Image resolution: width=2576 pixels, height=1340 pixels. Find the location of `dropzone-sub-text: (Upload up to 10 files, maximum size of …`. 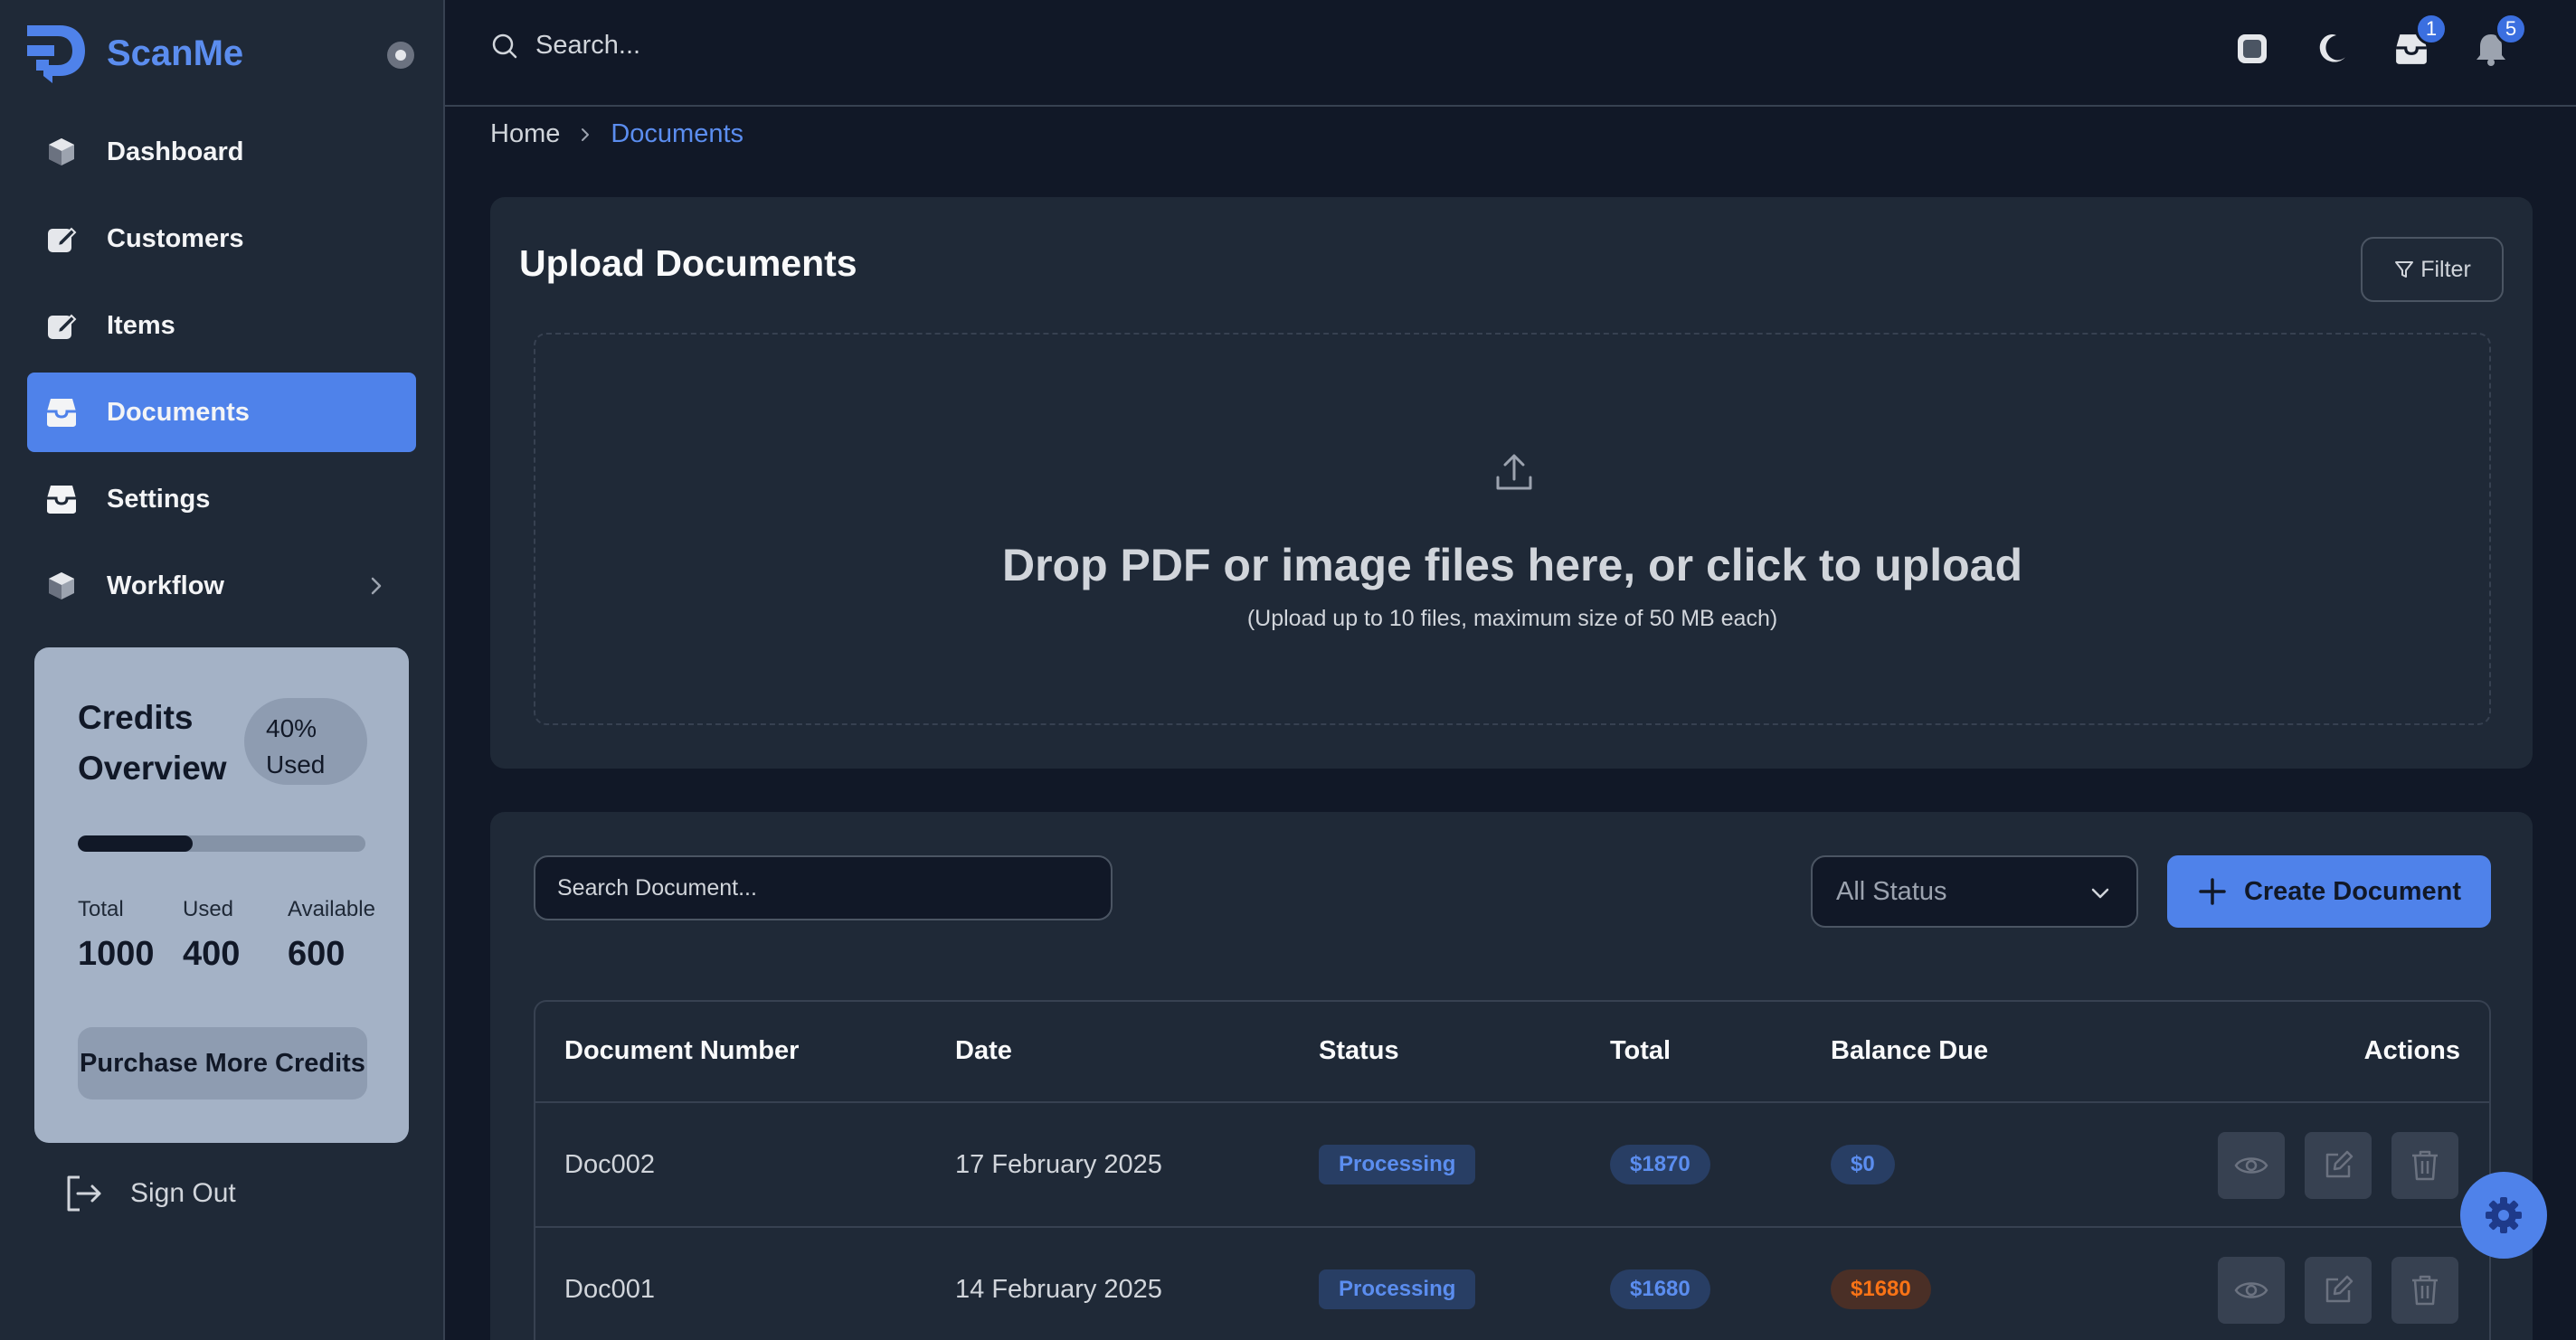

dropzone-sub-text: (Upload up to 10 files, maximum size of … is located at coordinates (1512, 618).